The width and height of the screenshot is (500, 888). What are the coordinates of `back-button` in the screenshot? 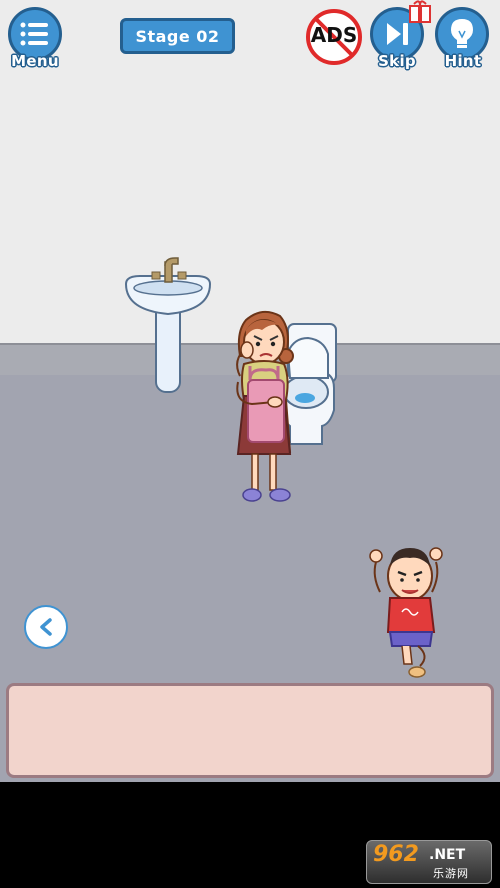 It's located at (46, 627).